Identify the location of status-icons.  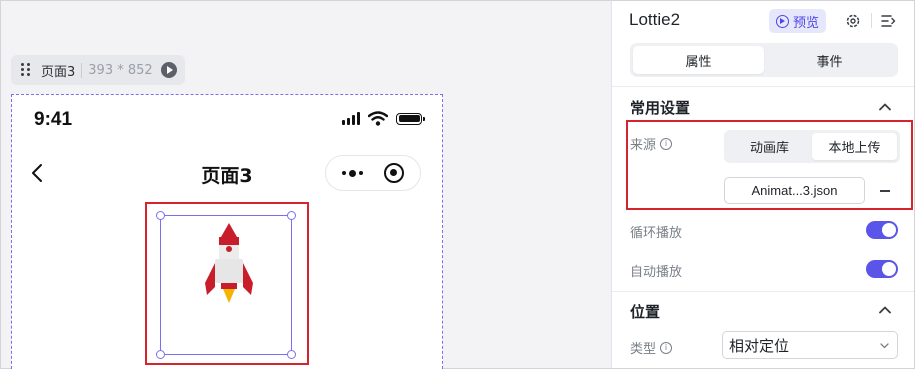
(383, 118).